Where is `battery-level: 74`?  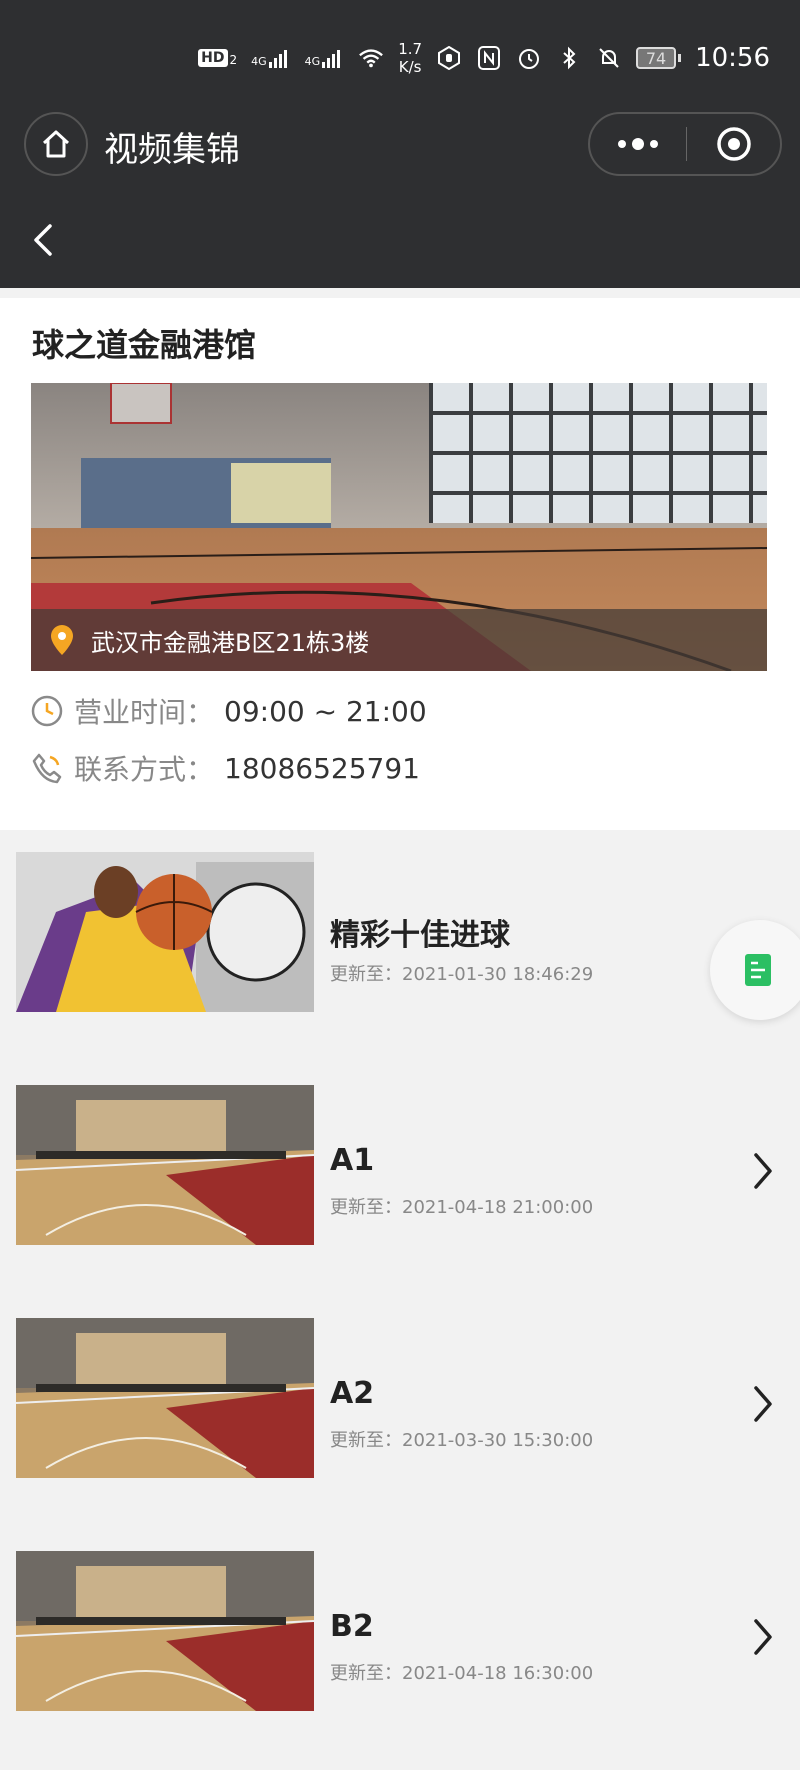
battery-level: 74 is located at coordinates (656, 58).